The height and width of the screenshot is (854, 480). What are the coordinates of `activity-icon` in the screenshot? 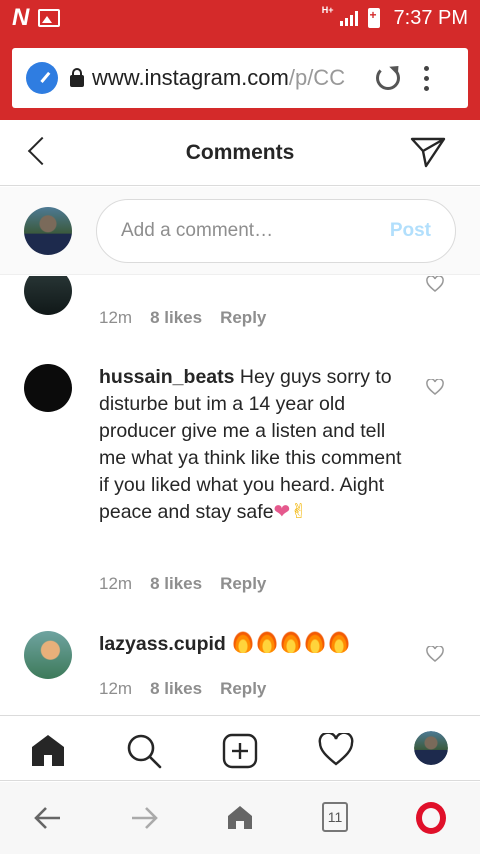 It's located at (336, 751).